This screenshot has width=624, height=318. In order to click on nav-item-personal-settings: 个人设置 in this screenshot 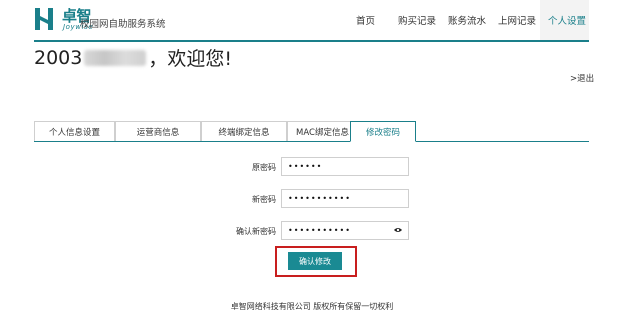, I will do `click(567, 20)`.